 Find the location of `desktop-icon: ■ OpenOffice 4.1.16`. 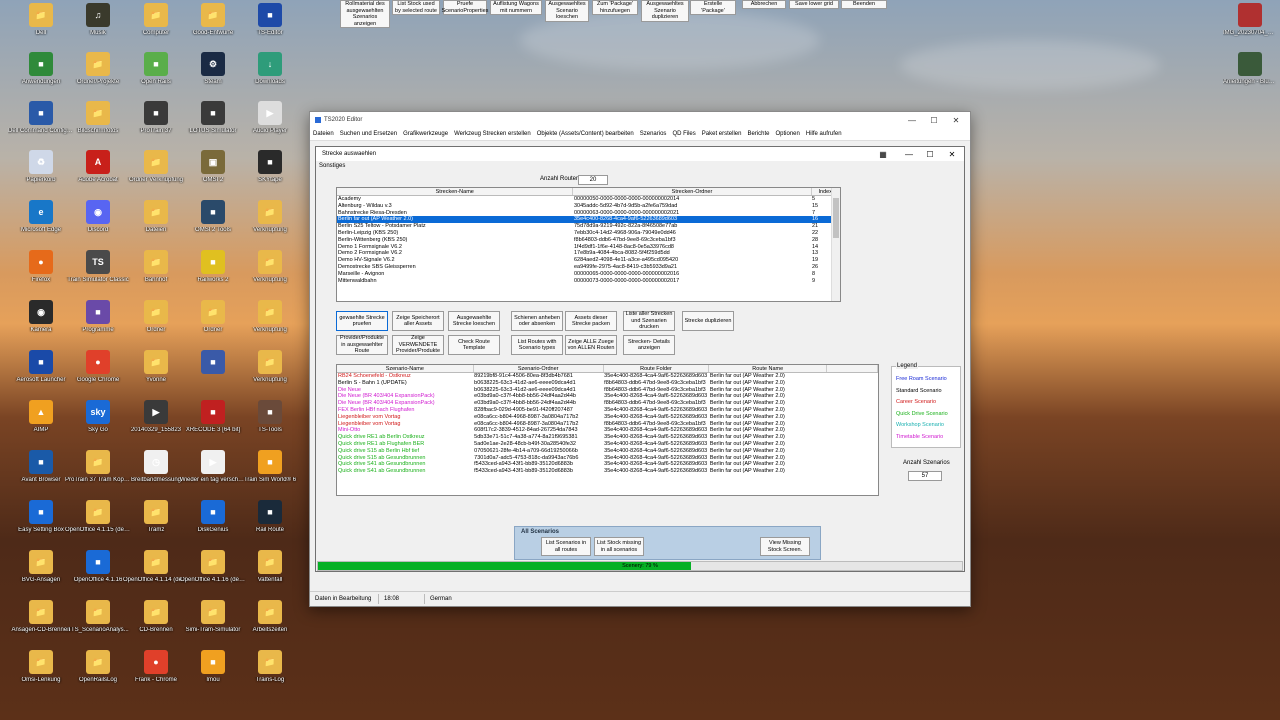

desktop-icon: ■ OpenOffice 4.1.16 is located at coordinates (98, 578).